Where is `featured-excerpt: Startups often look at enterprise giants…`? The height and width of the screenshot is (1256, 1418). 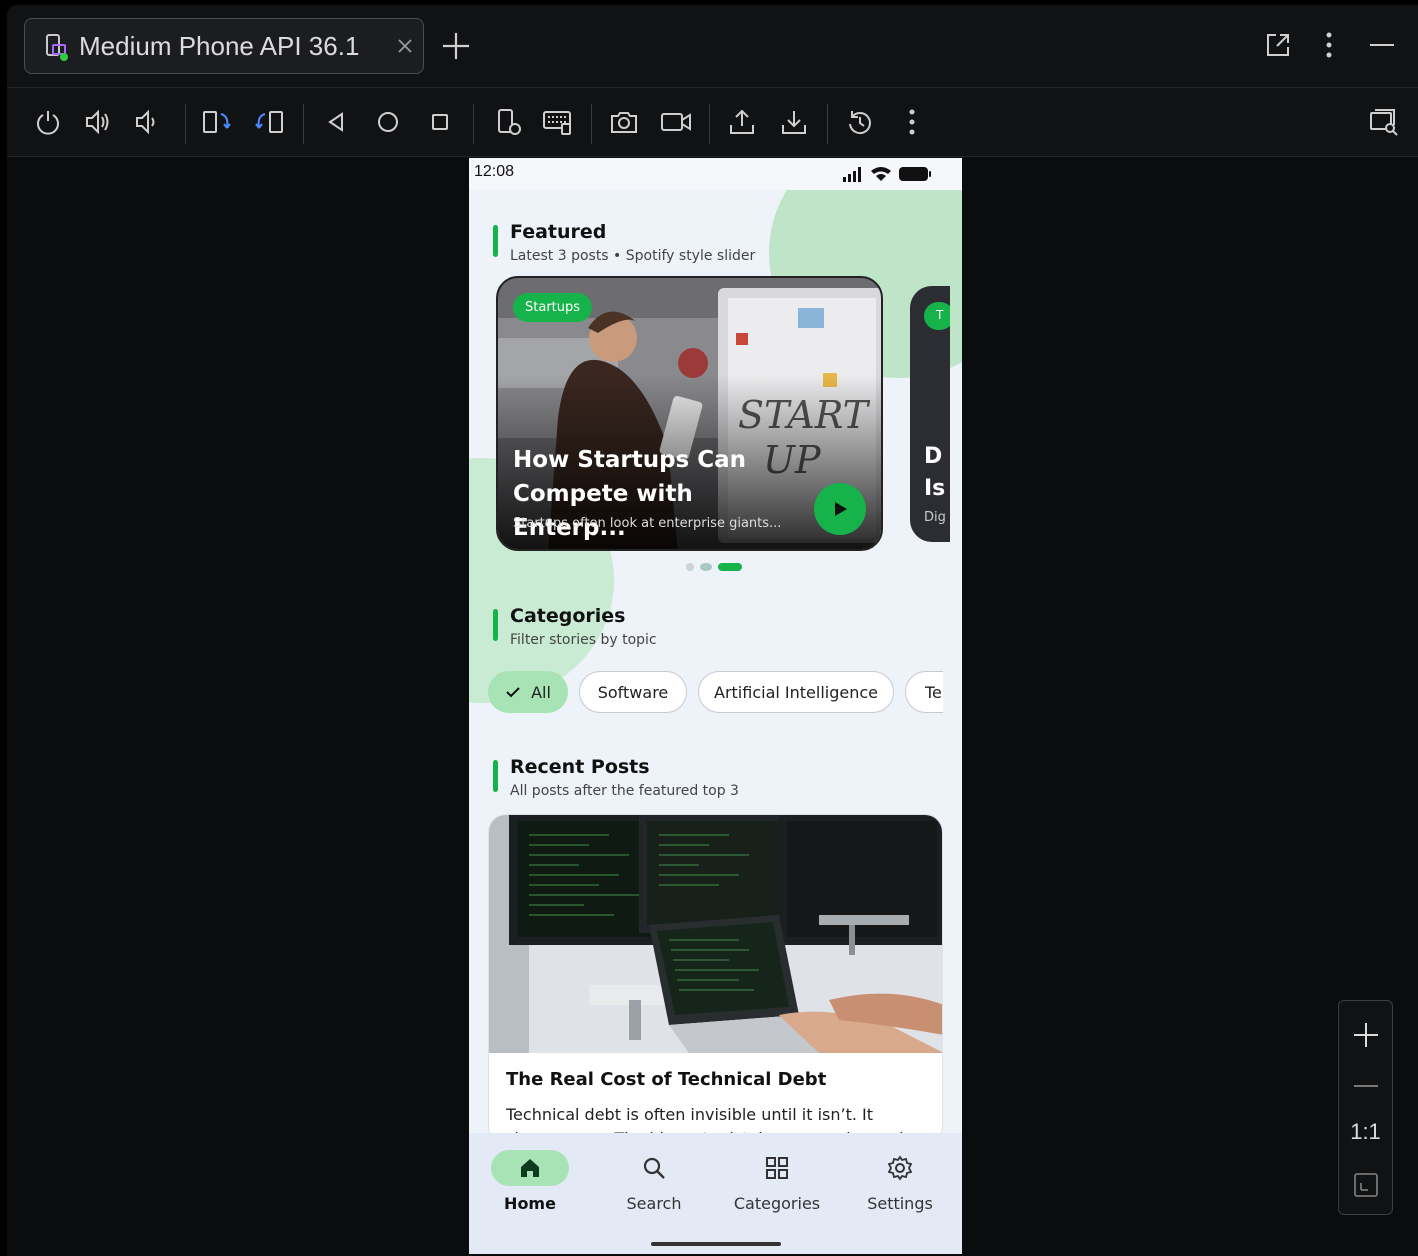 featured-excerpt: Startups often look at enterprise giants… is located at coordinates (647, 523).